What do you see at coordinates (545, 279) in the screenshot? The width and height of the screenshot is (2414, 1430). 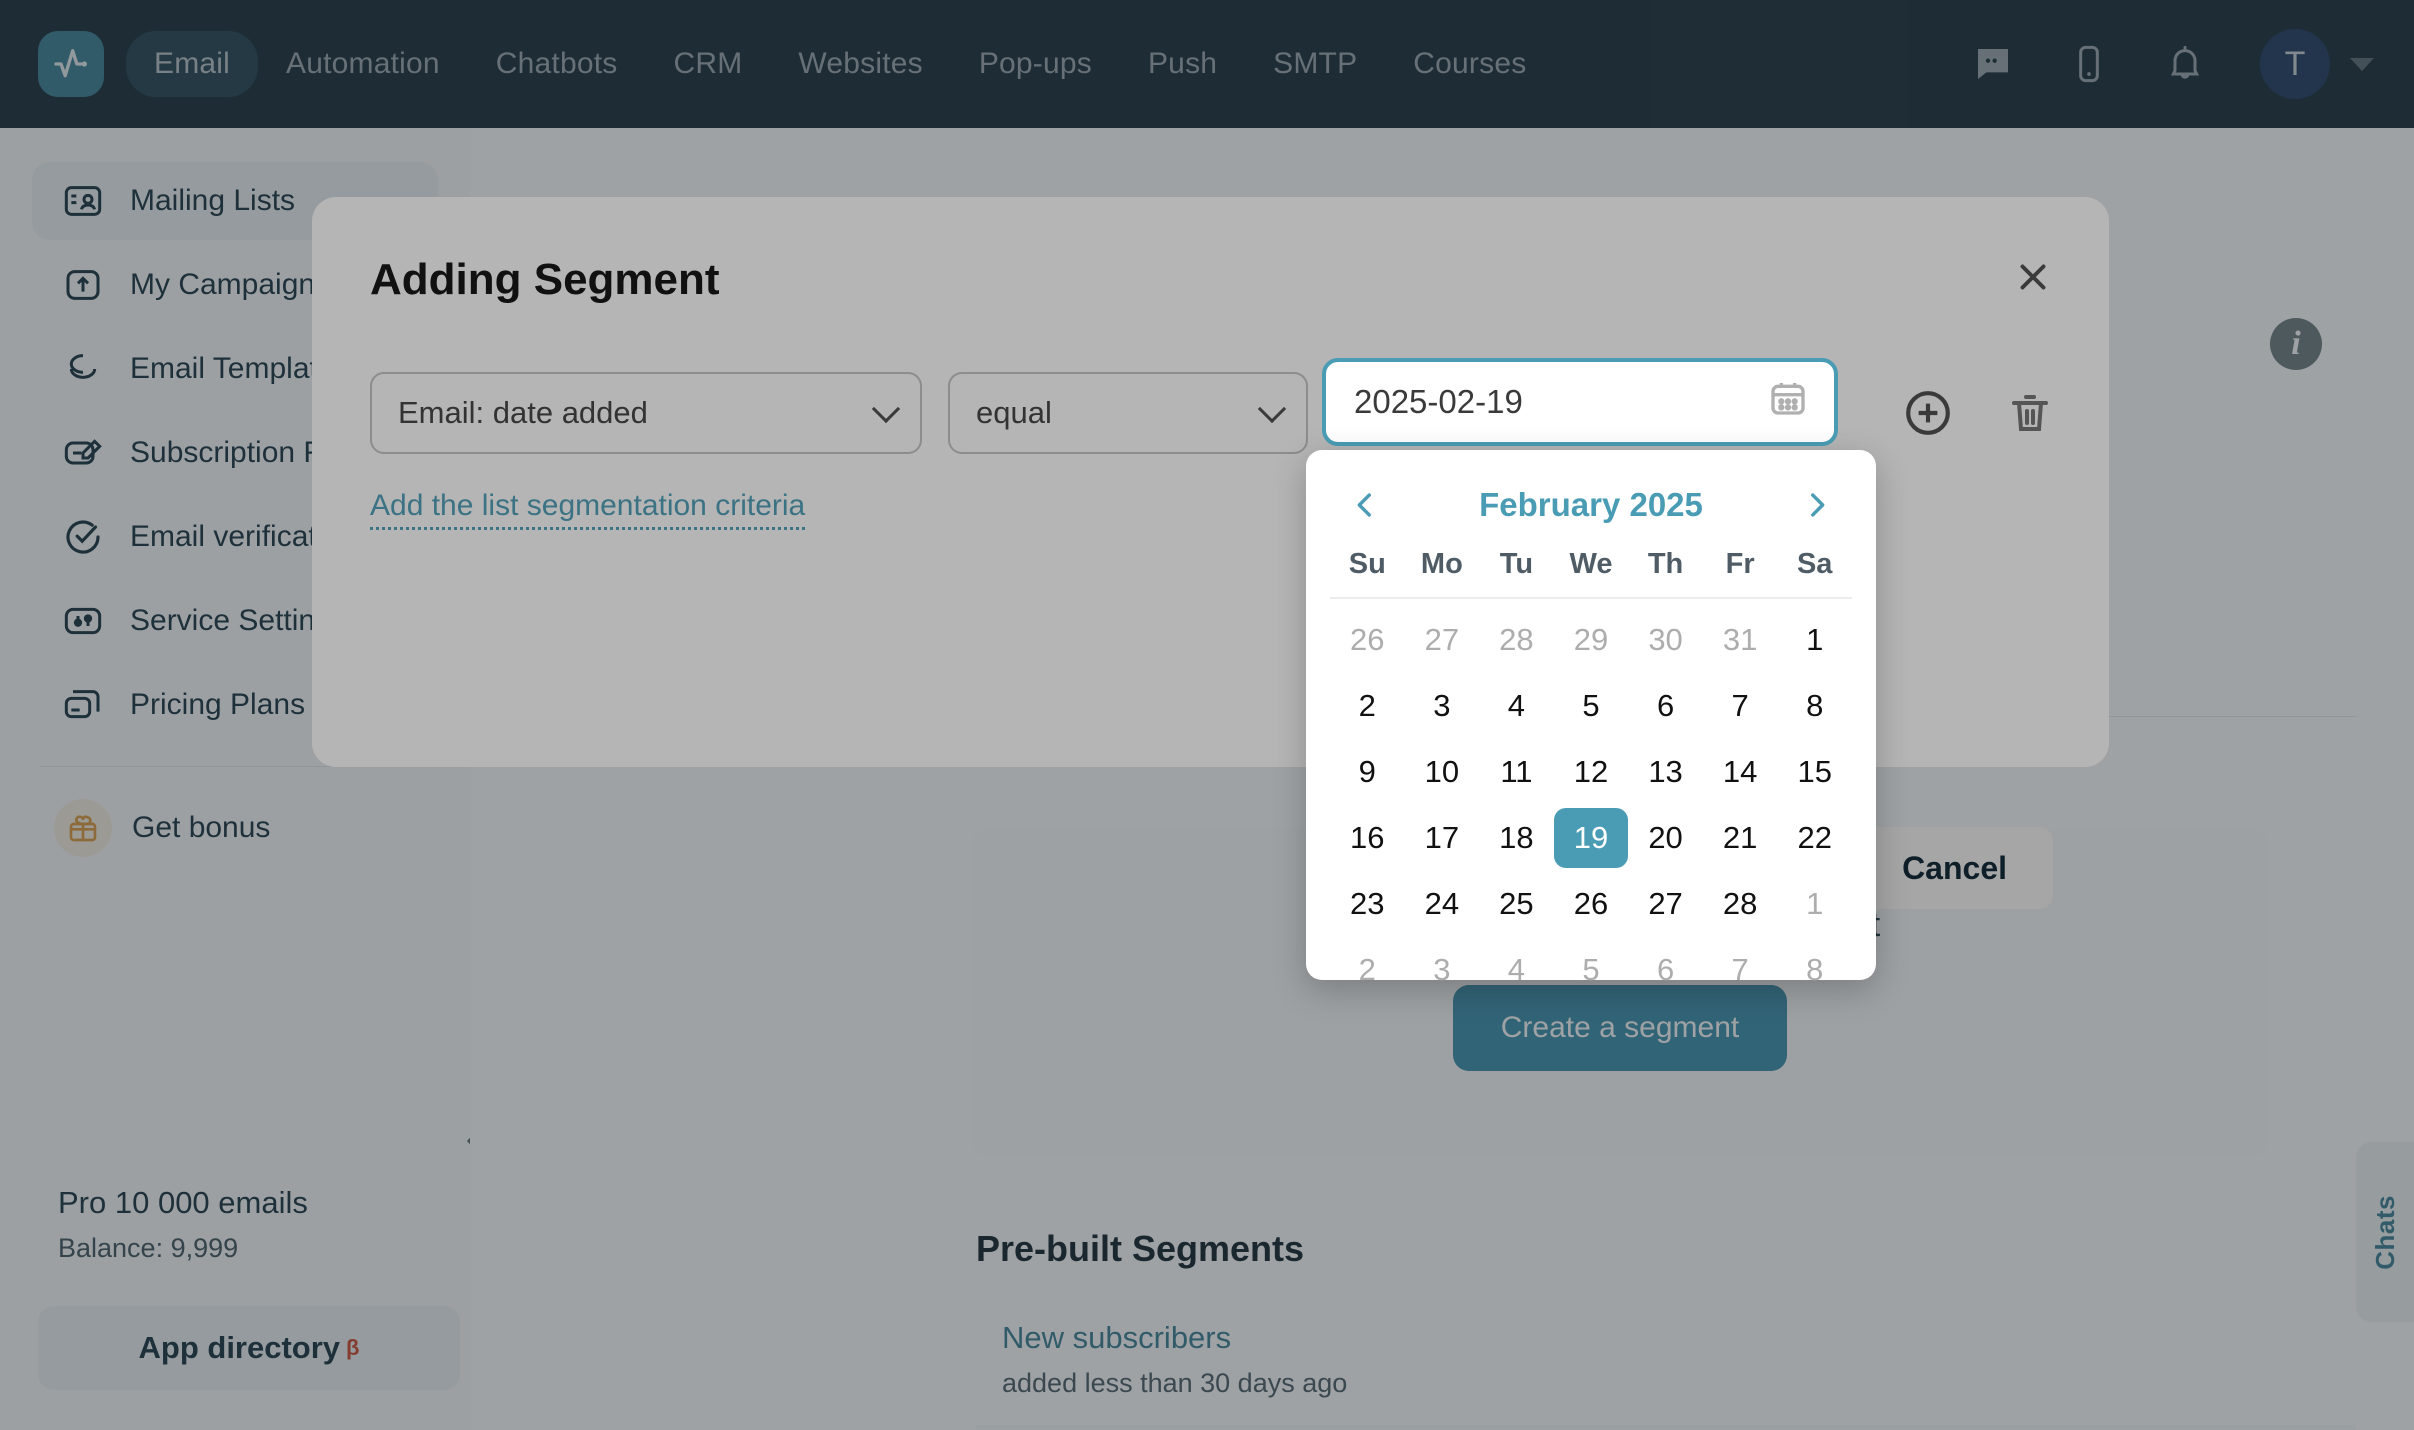 I see `modal-title: Adding Segment` at bounding box center [545, 279].